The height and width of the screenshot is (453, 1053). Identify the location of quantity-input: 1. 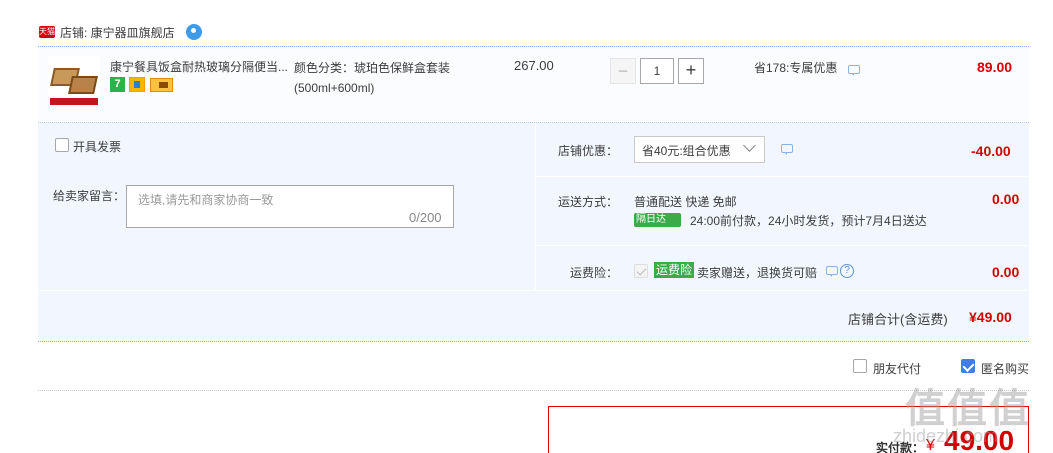
(657, 71).